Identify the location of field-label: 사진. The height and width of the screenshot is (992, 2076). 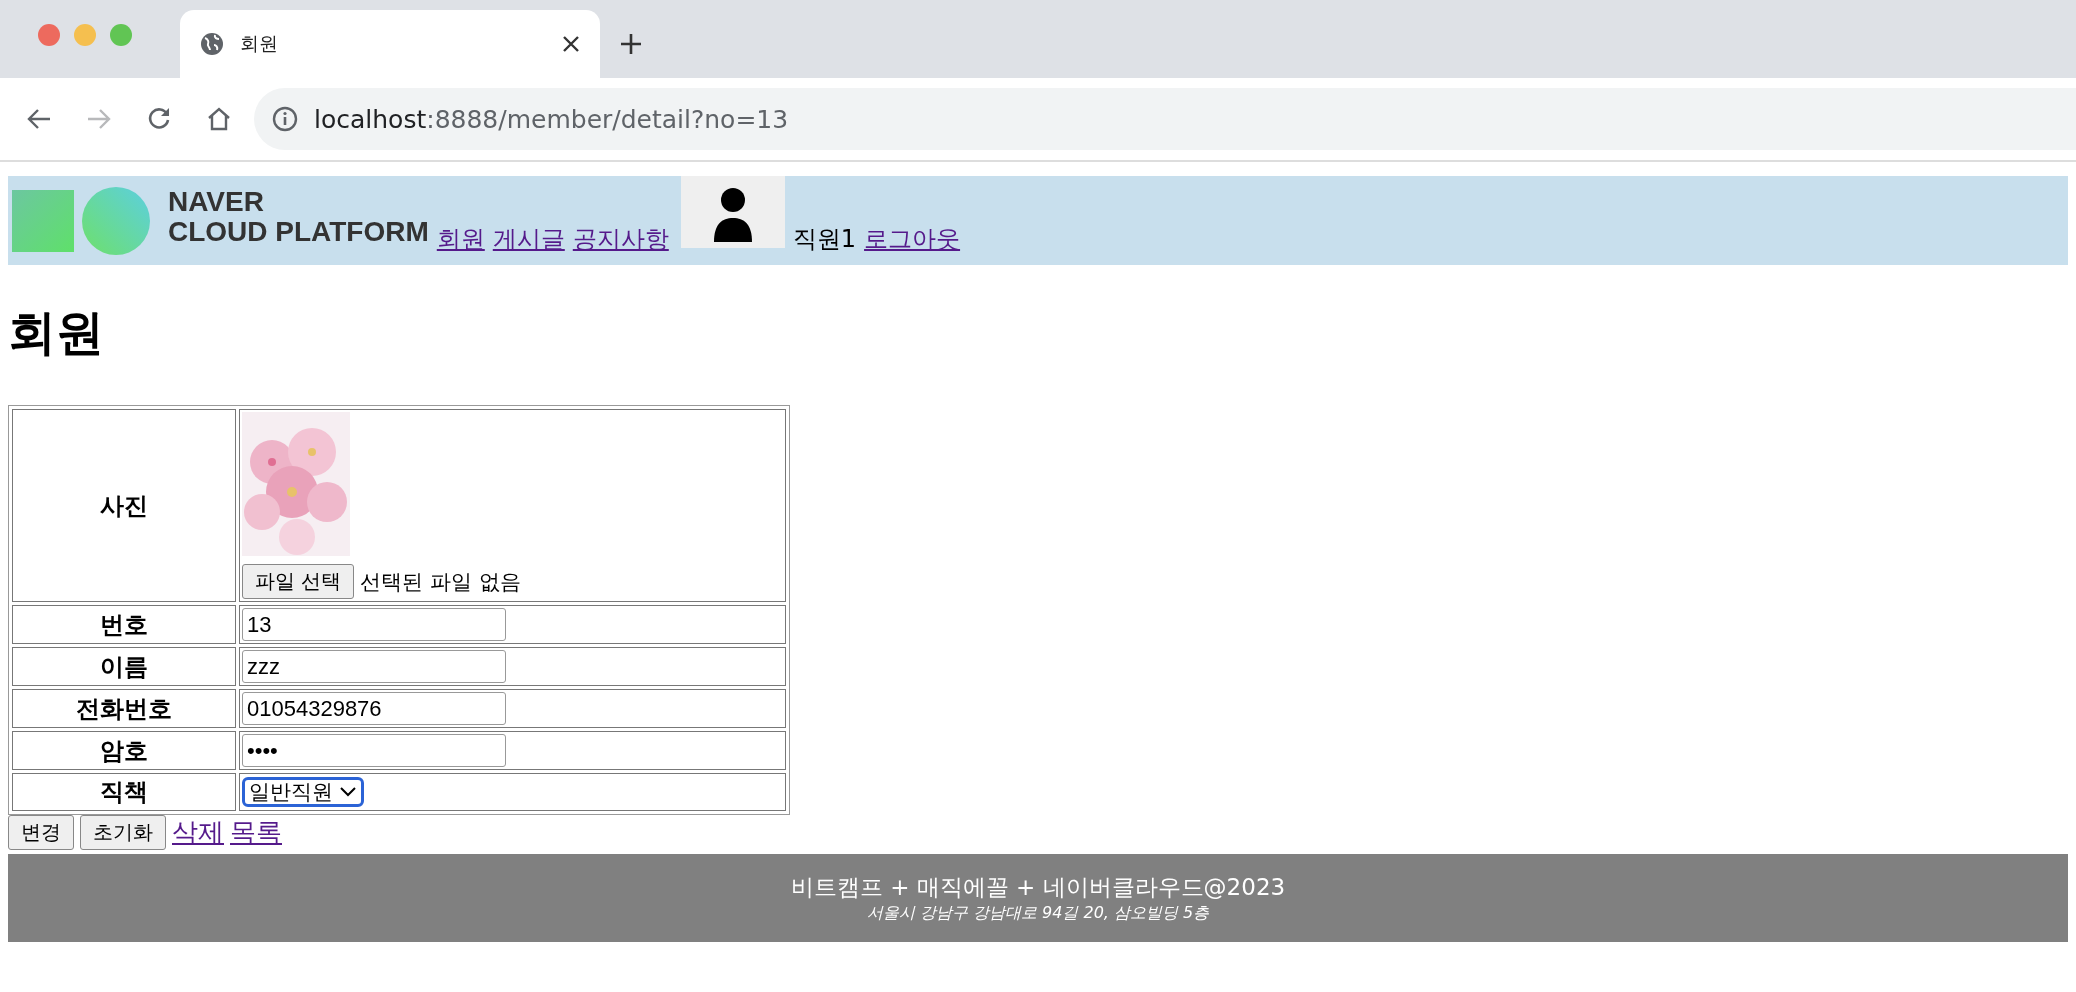
(124, 505).